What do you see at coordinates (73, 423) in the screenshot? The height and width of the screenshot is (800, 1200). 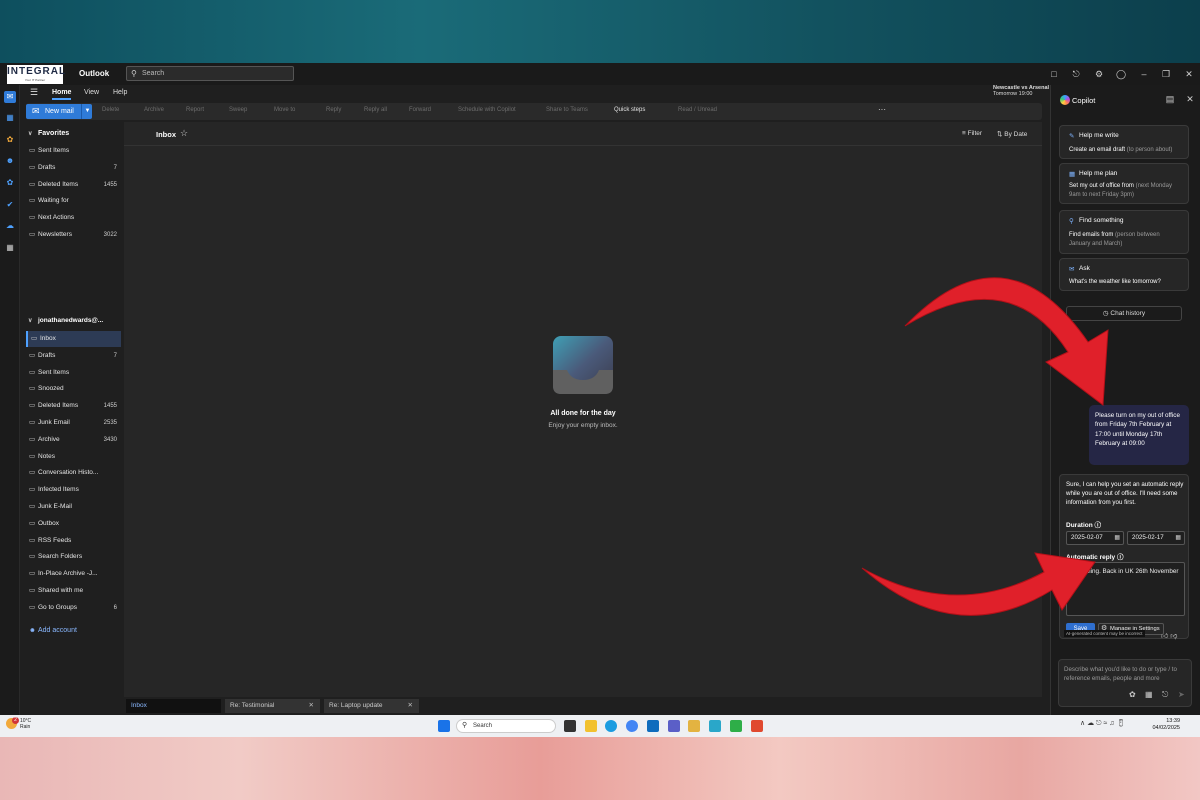 I see `folder-junk-email: ▭ Junk Email 2535` at bounding box center [73, 423].